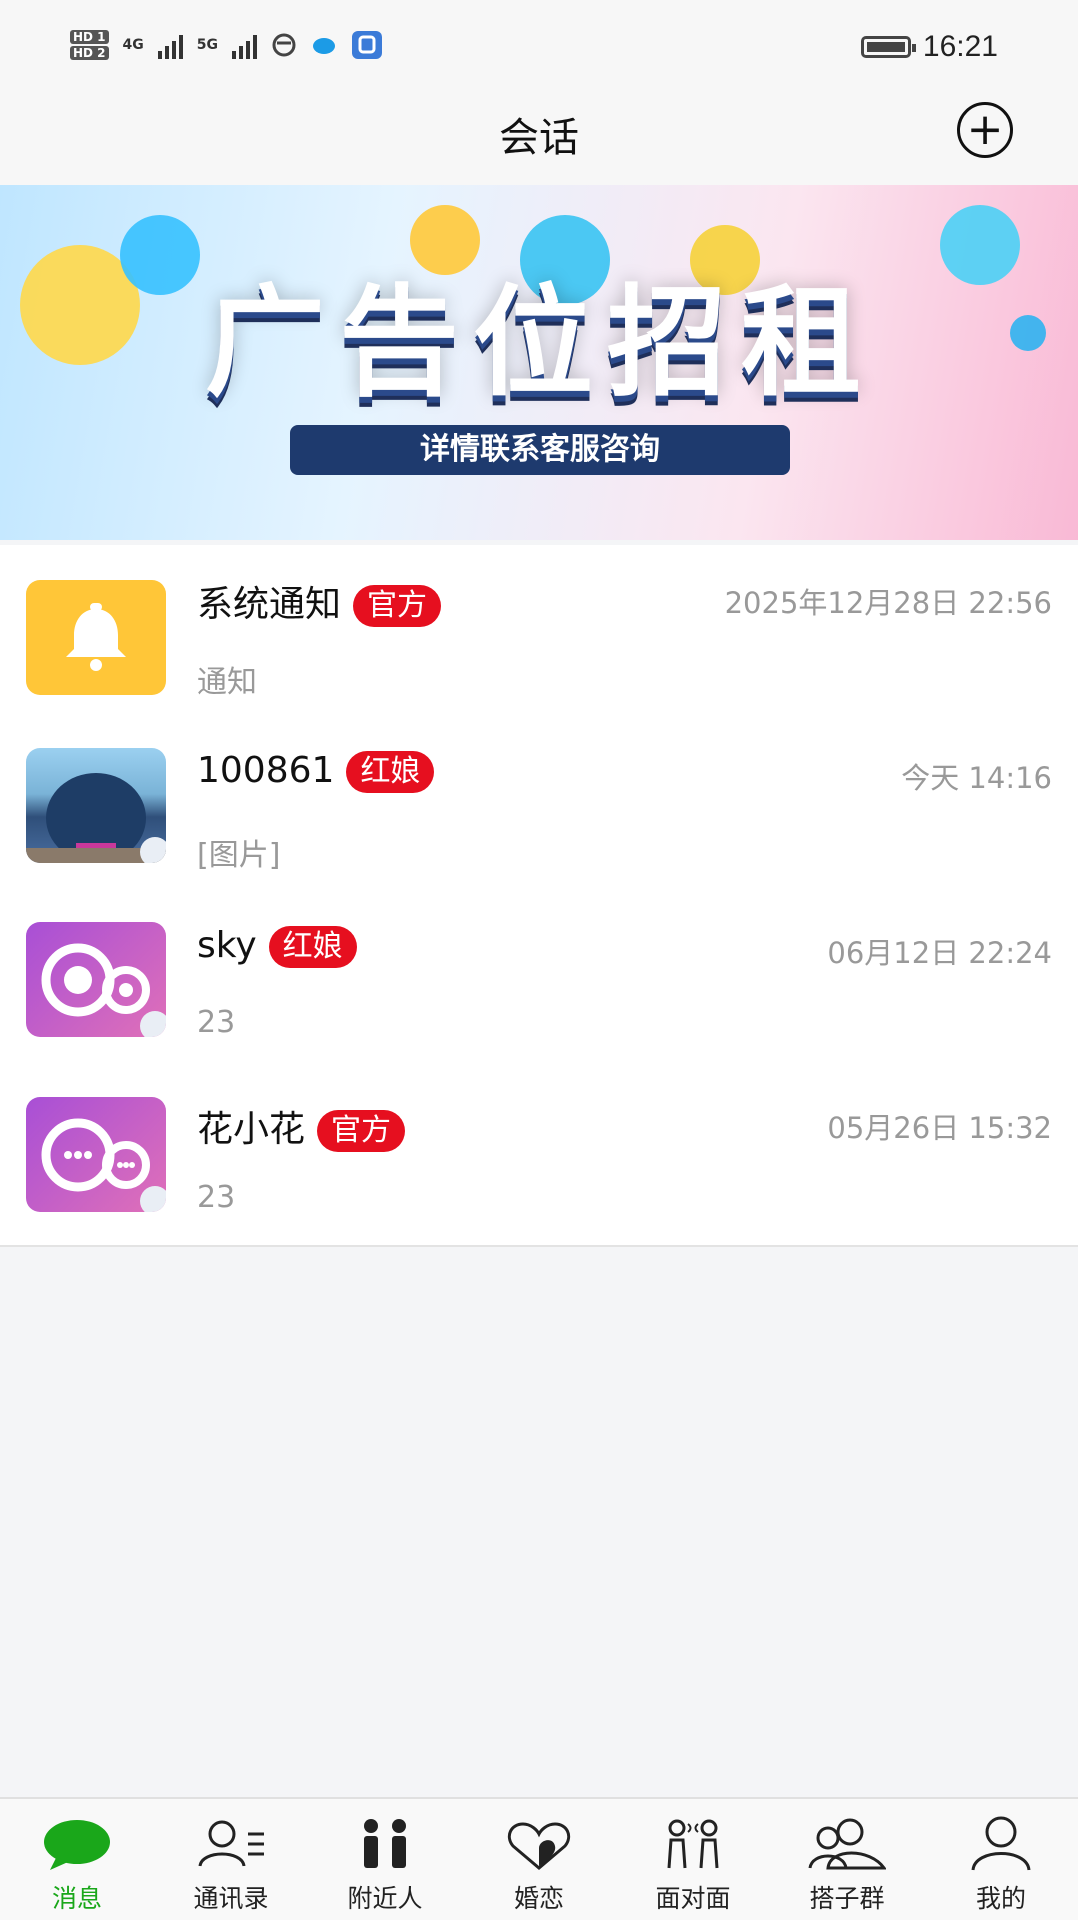 This screenshot has height=1920, width=1078. What do you see at coordinates (693, 1898) in the screenshot?
I see `tab-label: 面对面` at bounding box center [693, 1898].